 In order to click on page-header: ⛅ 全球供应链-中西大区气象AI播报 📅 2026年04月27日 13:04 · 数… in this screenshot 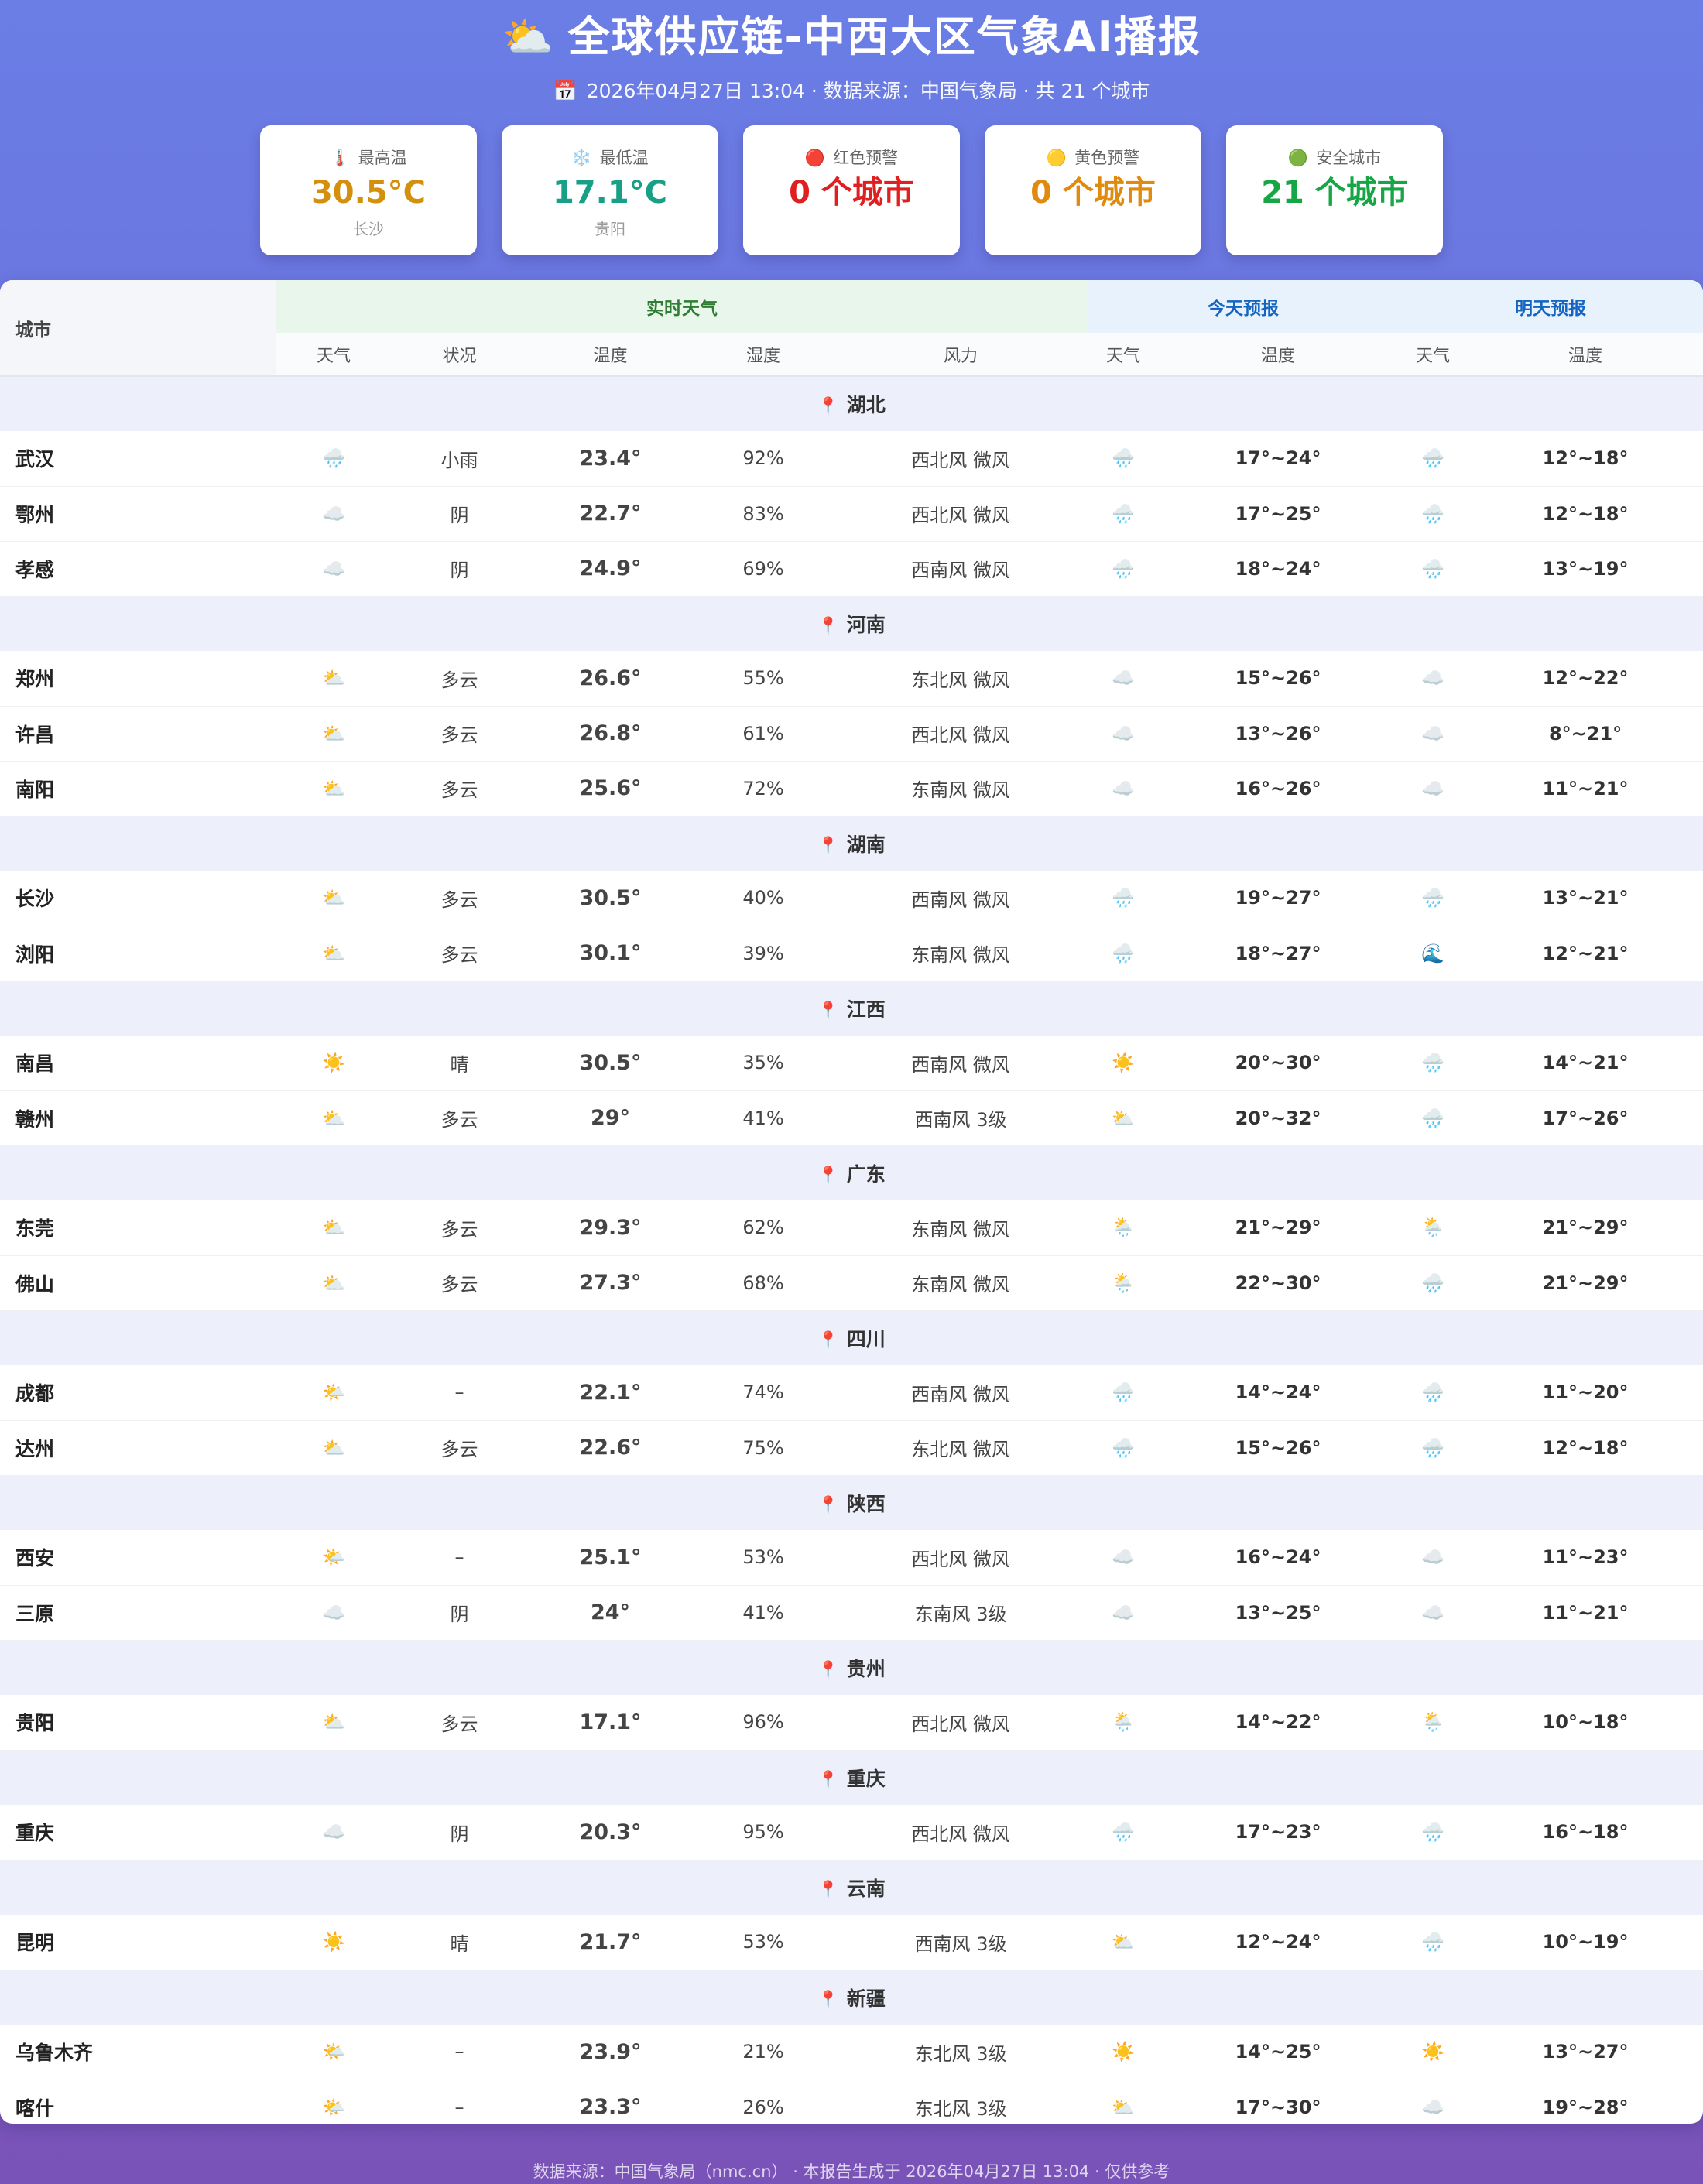, I will do `click(851, 54)`.